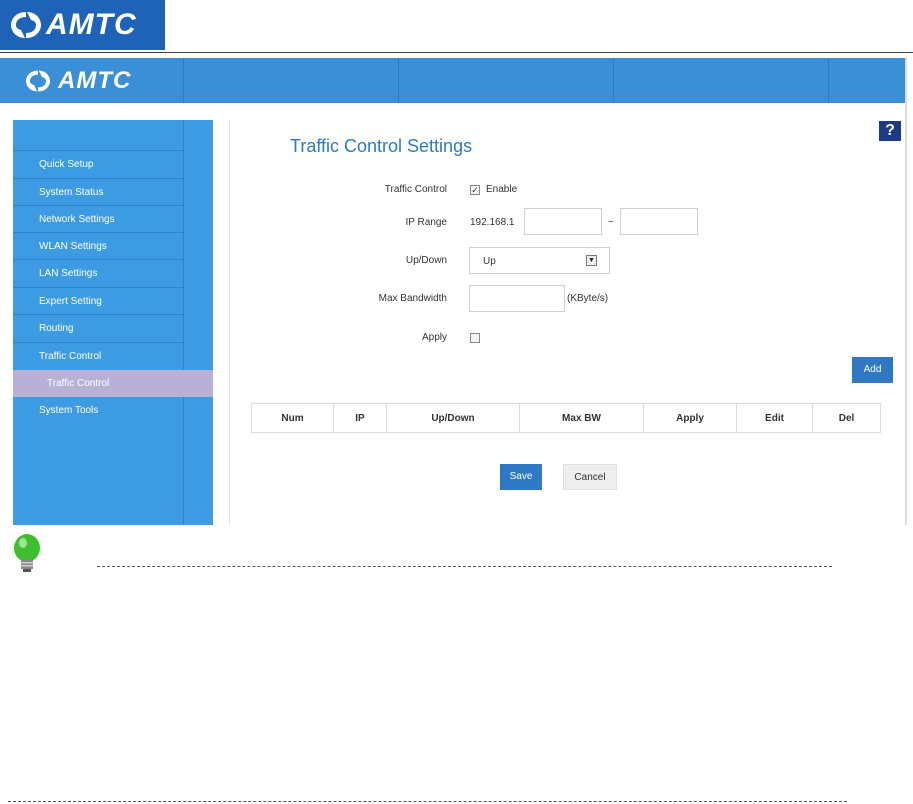  What do you see at coordinates (412, 298) in the screenshot?
I see `max-bandwidth-label: Max Bandwidth` at bounding box center [412, 298].